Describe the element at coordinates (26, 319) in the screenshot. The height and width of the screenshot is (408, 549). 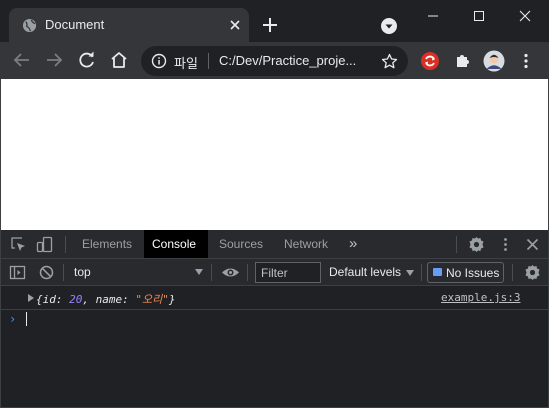
I see `text-caret` at that location.